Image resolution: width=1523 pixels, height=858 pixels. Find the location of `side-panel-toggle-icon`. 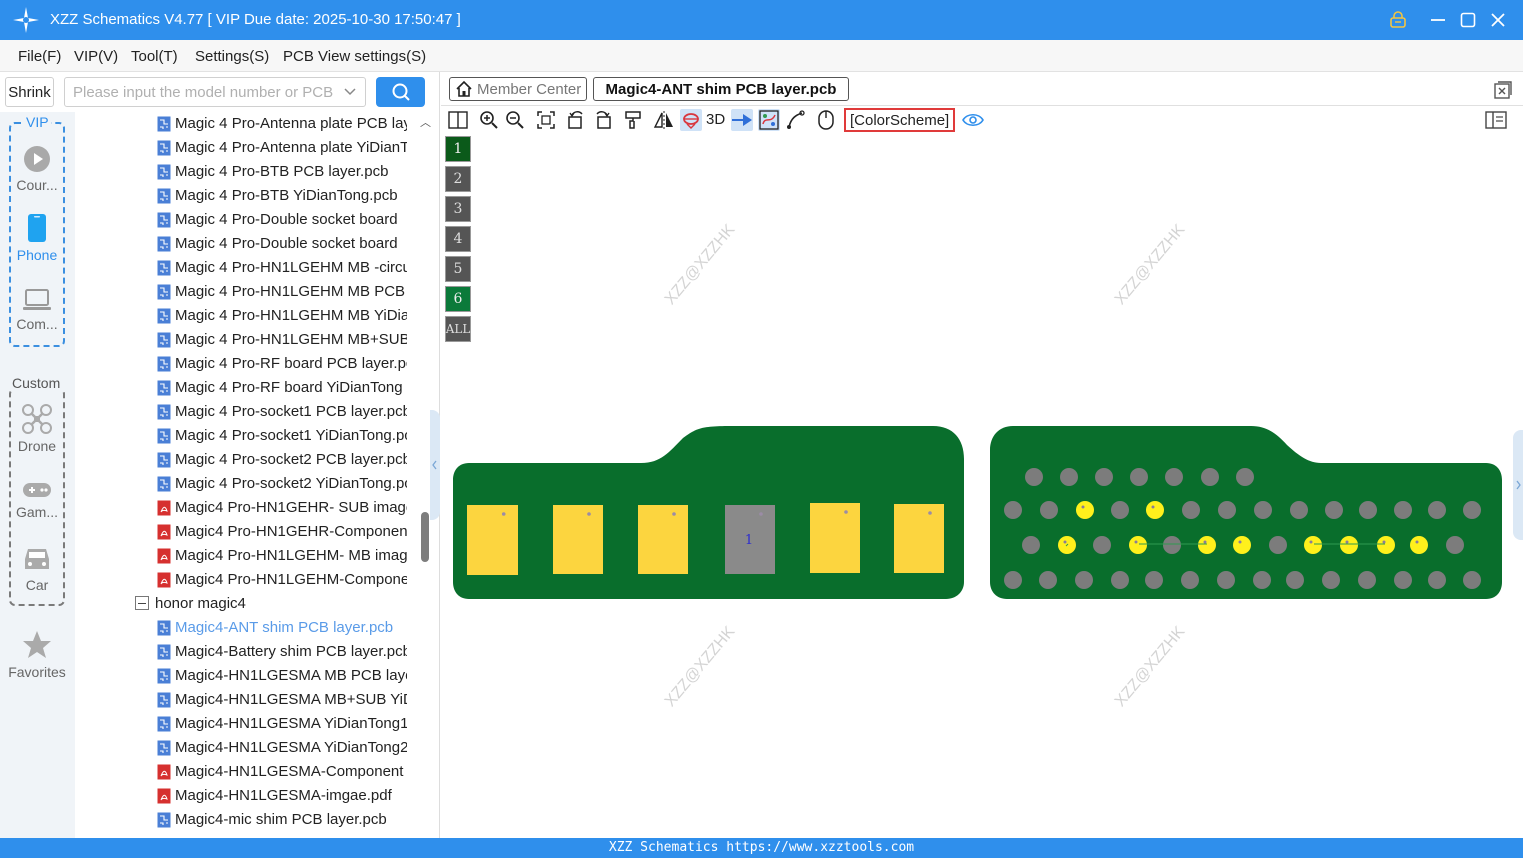

side-panel-toggle-icon is located at coordinates (1496, 120).